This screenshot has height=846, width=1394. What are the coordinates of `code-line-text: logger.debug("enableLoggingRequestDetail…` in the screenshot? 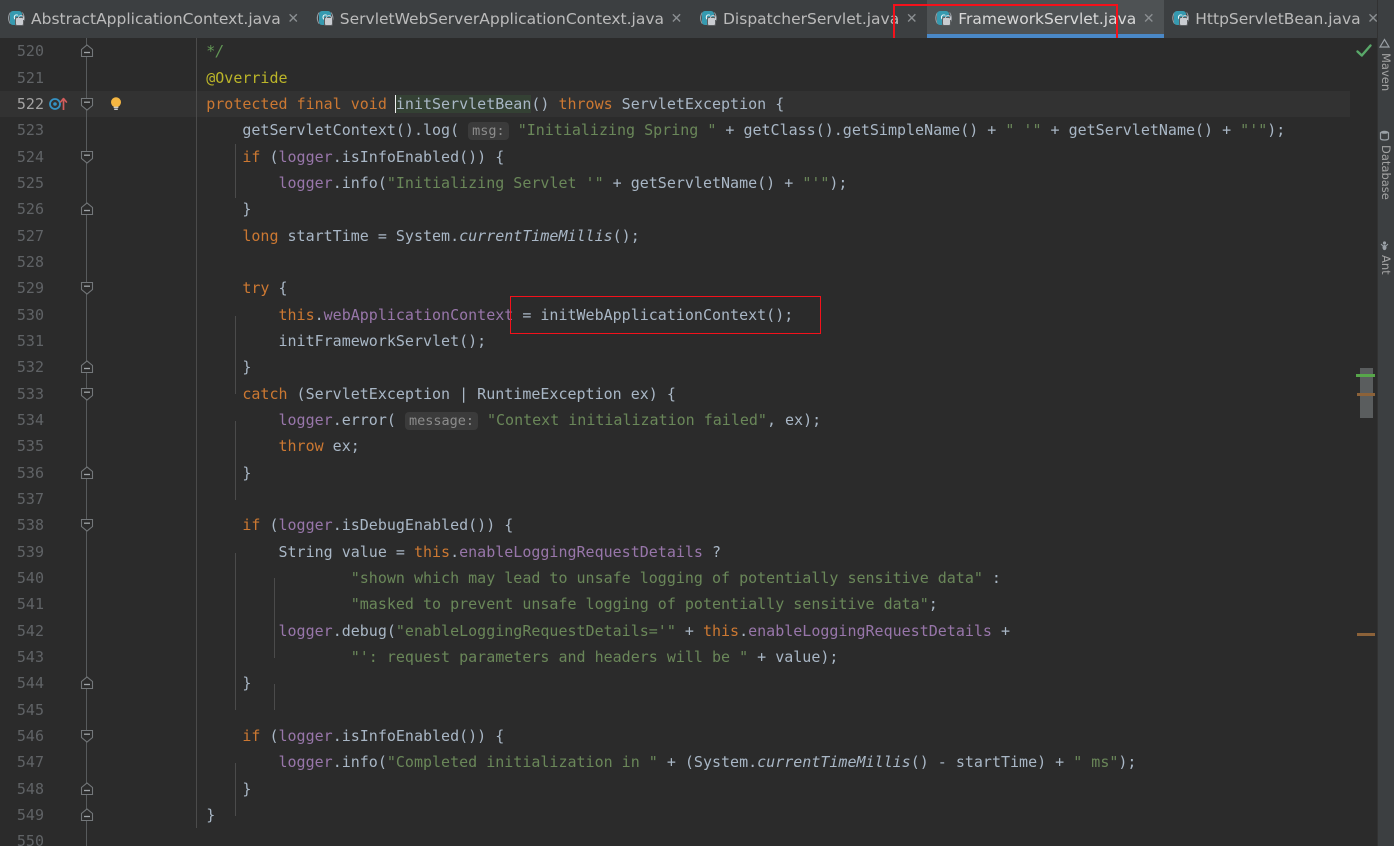 It's located at (740, 631).